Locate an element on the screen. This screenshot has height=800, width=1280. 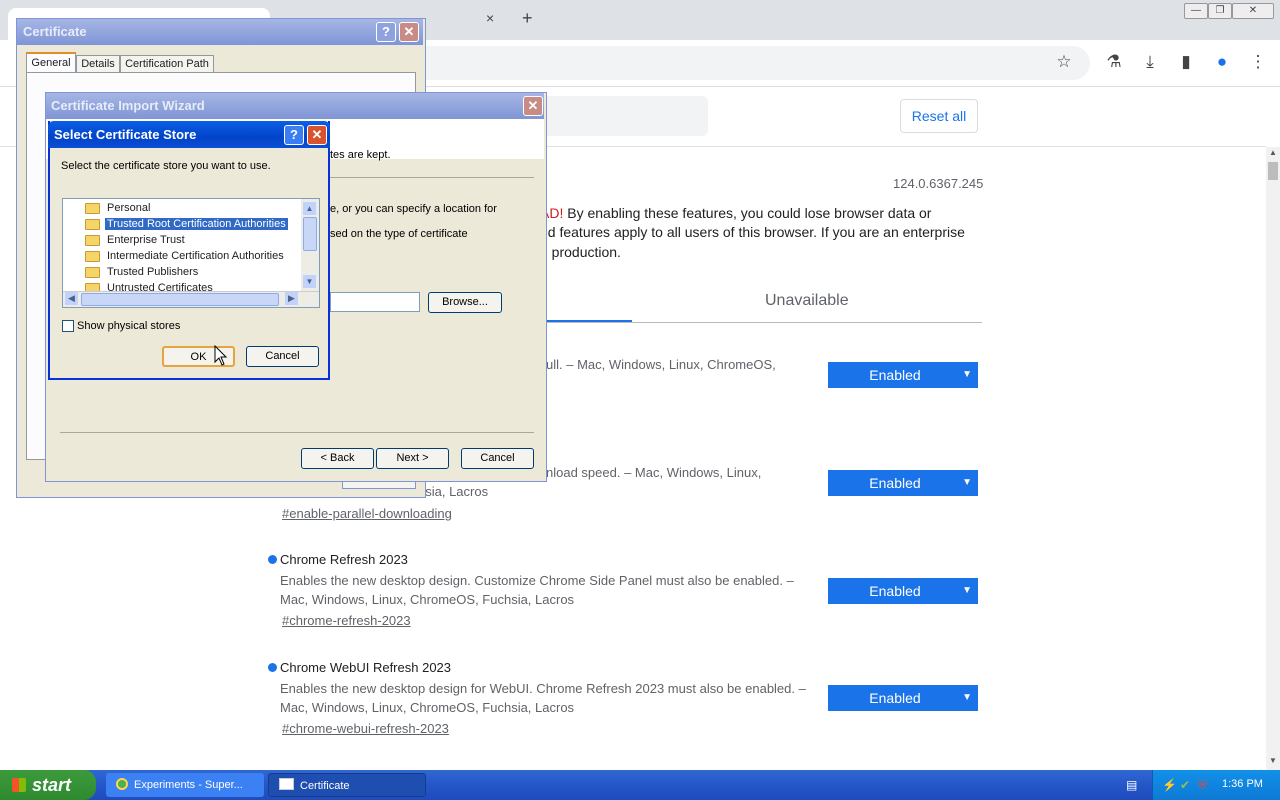
keyboard-icon: ▤ is located at coordinates (1133, 785).